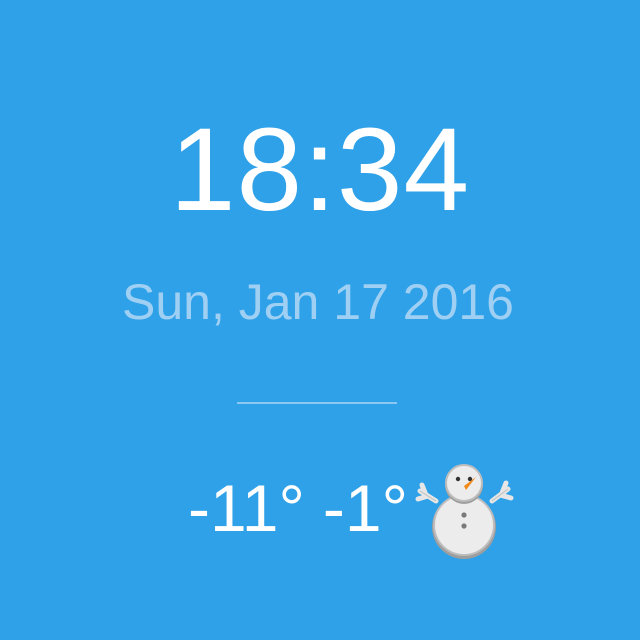 This screenshot has height=640, width=640. I want to click on clock-date: Sun, Jan 17 2016, so click(318, 302).